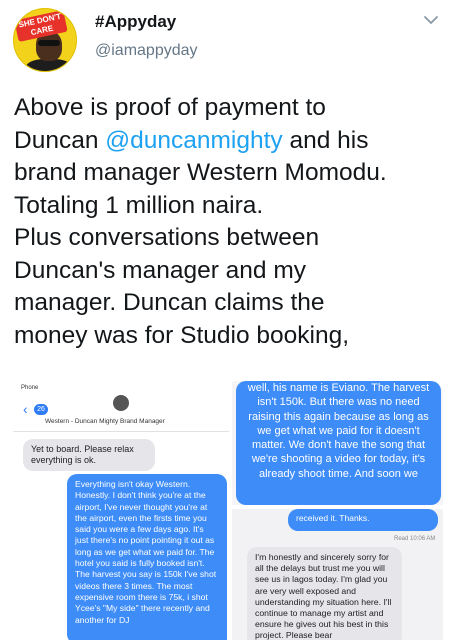 This screenshot has height=640, width=453. I want to click on read-receipt: Read 10:06 AM, so click(415, 539).